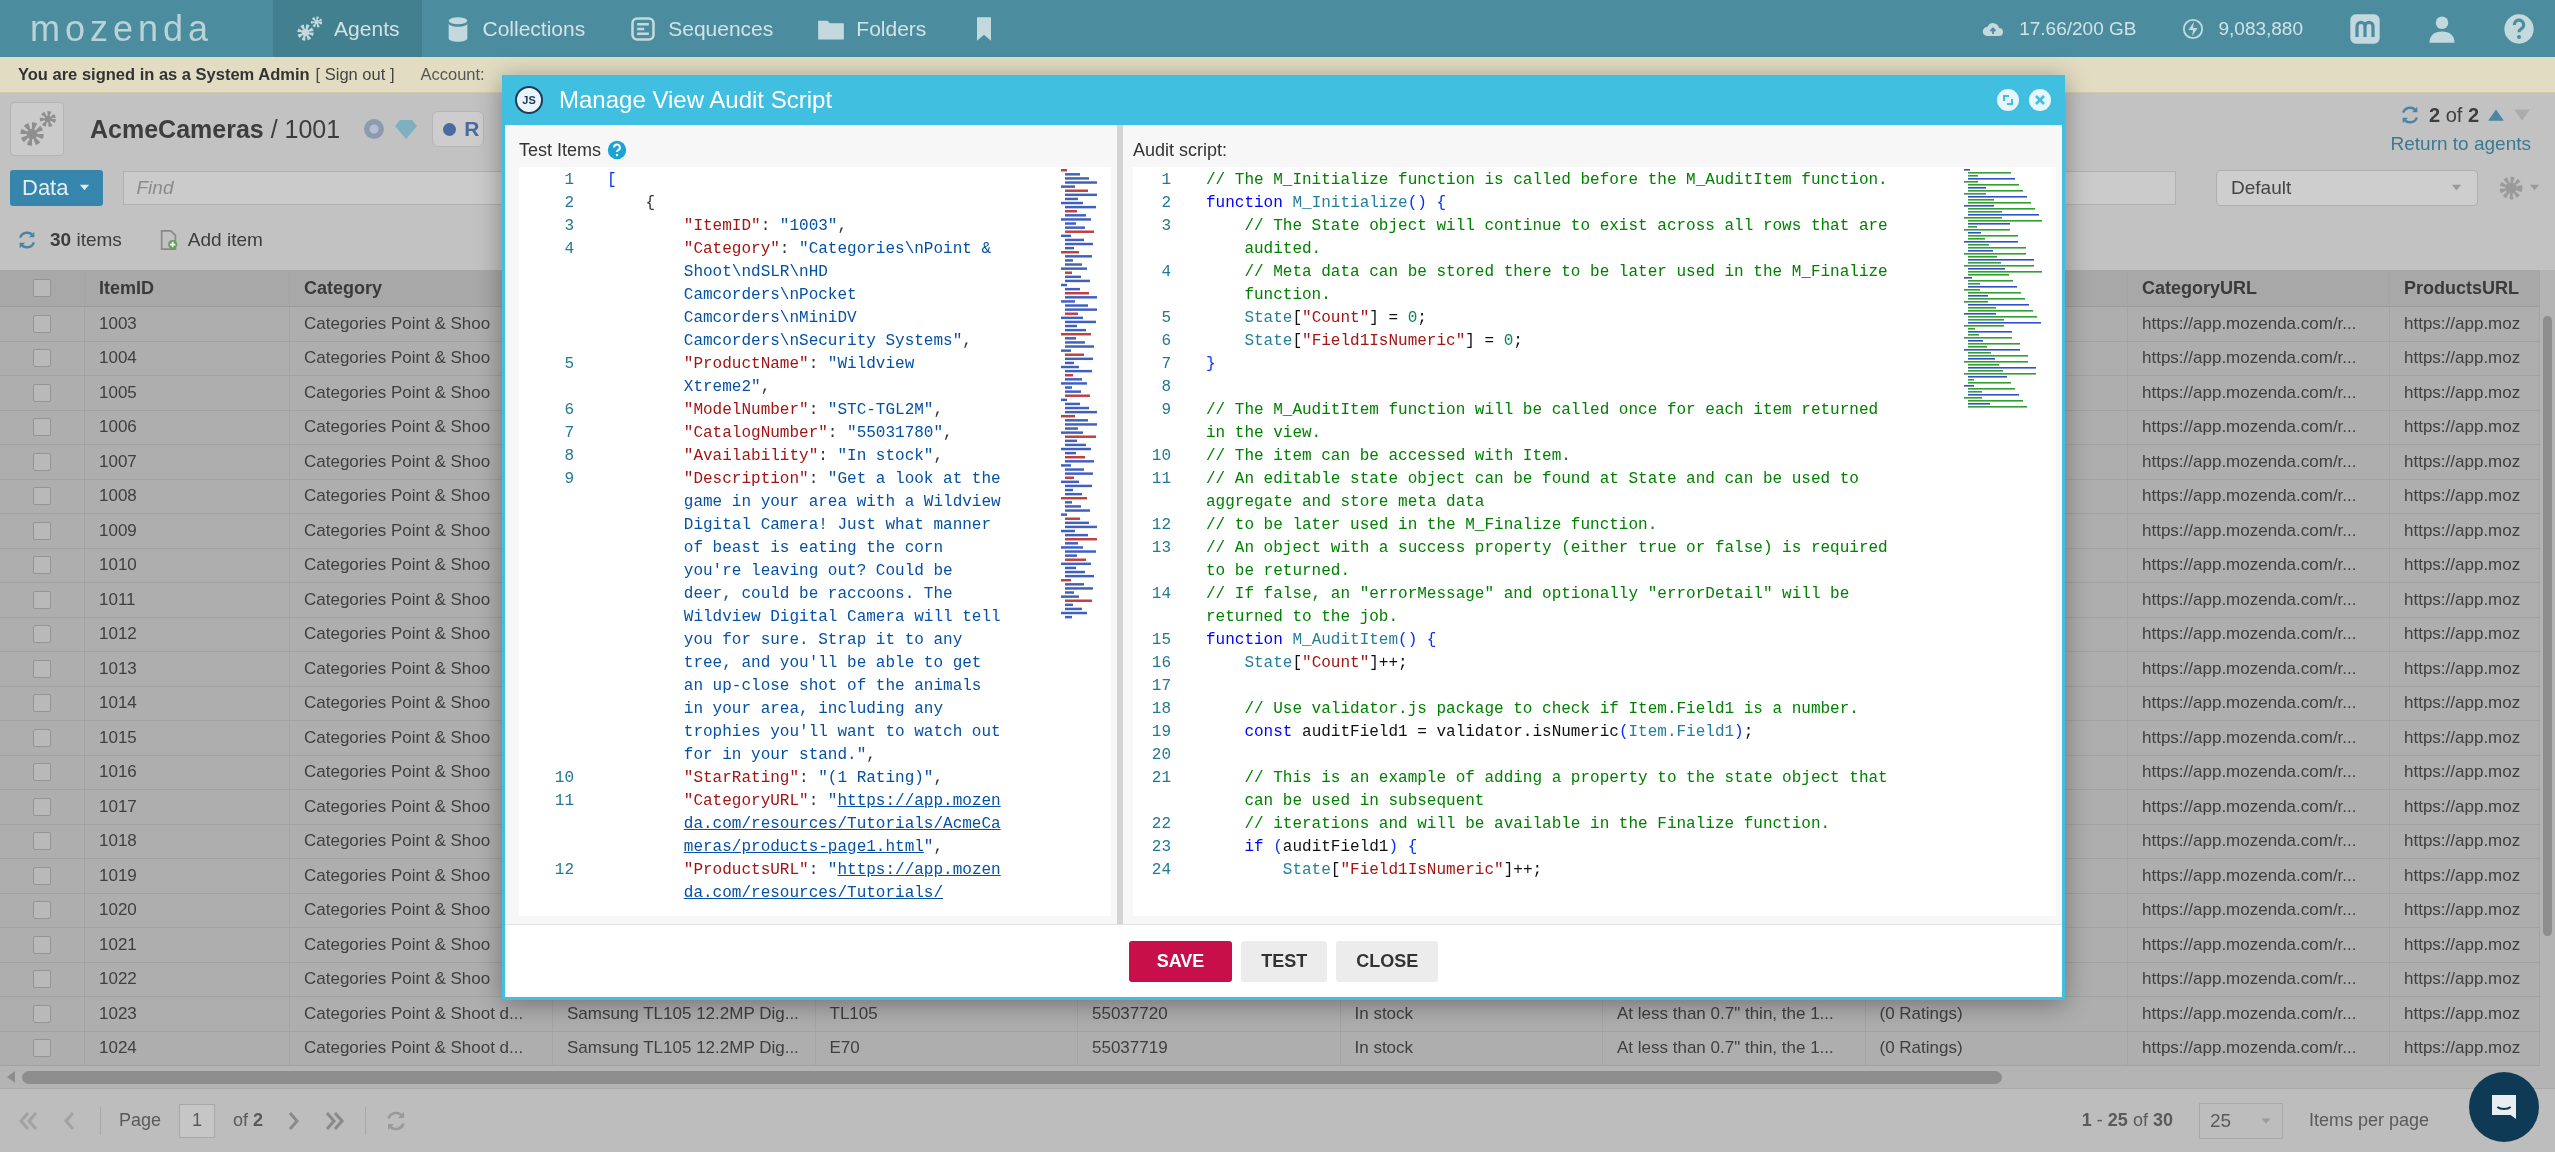 Image resolution: width=2555 pixels, height=1152 pixels. What do you see at coordinates (458, 129) in the screenshot?
I see `status-chip: R` at bounding box center [458, 129].